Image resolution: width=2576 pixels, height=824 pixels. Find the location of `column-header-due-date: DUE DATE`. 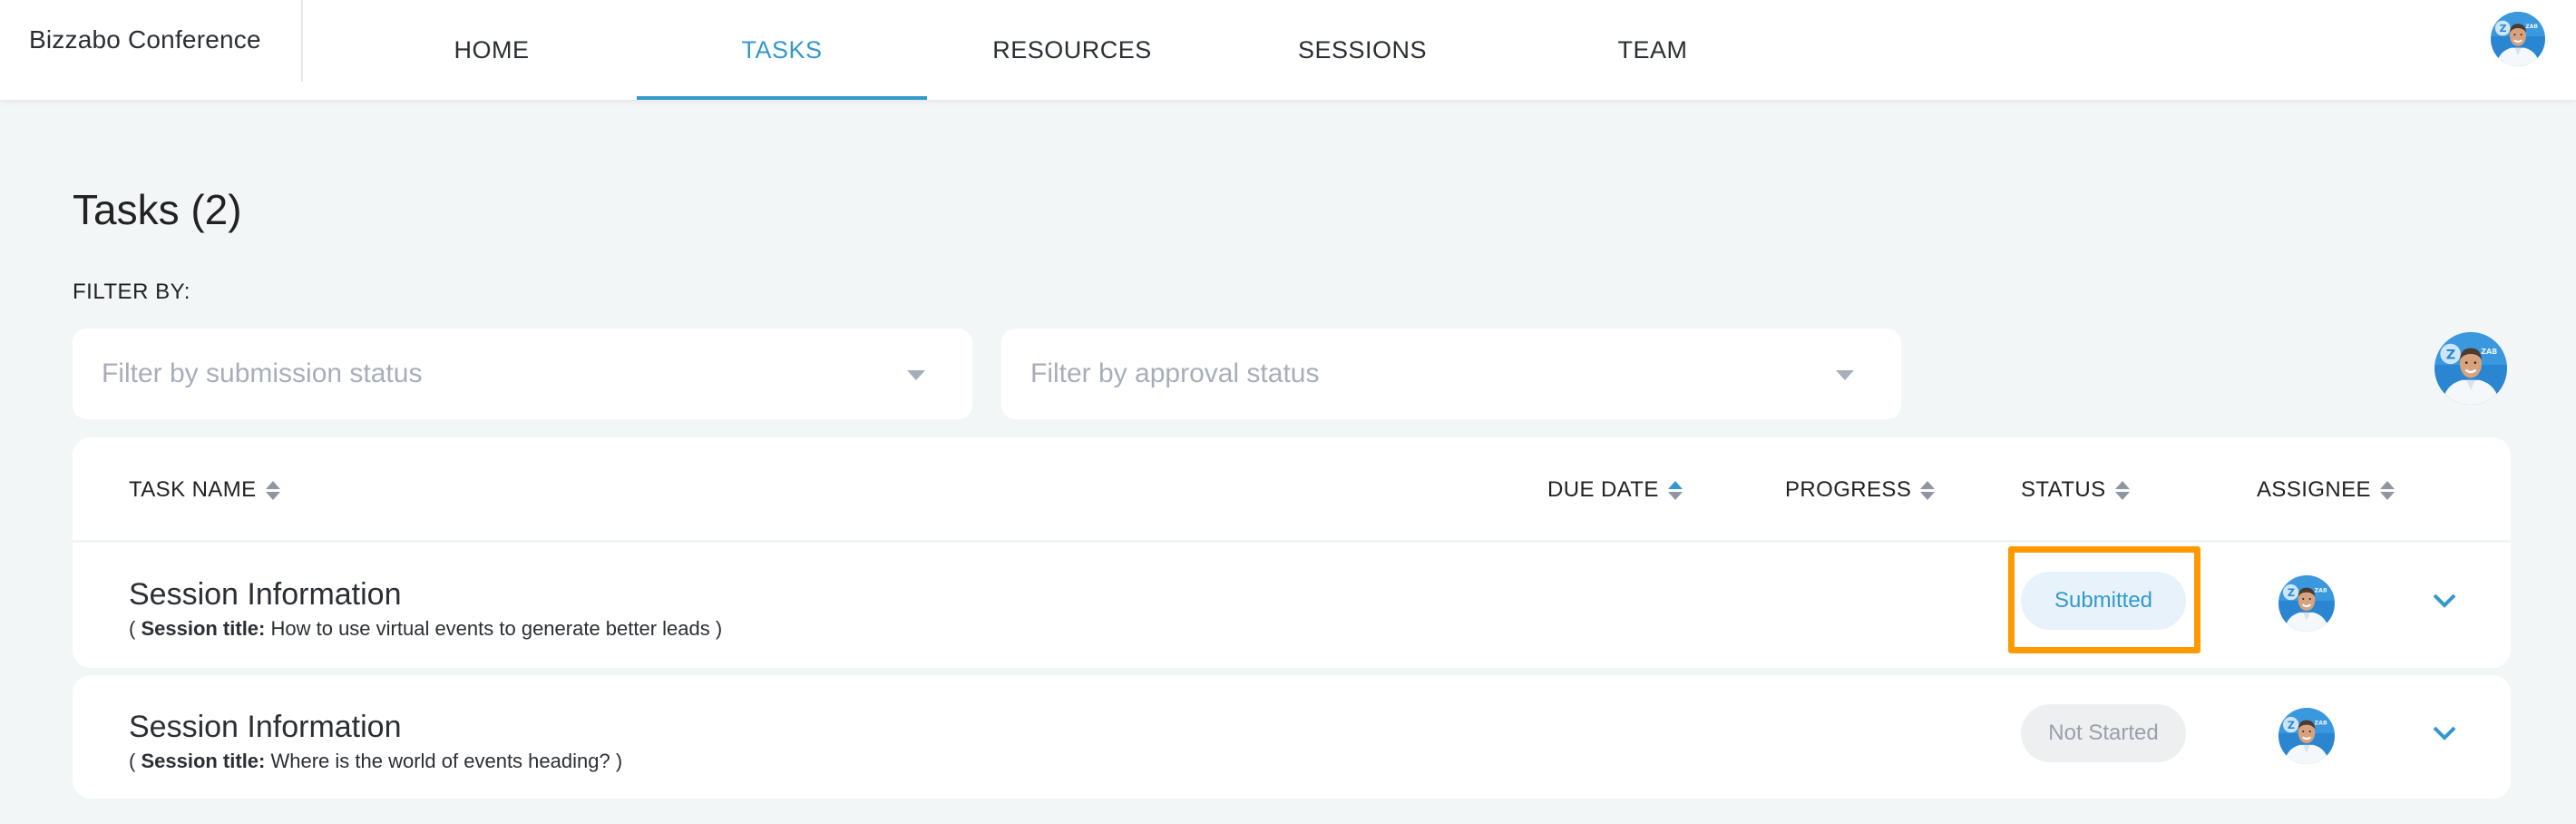

column-header-due-date: DUE DATE is located at coordinates (1615, 490).